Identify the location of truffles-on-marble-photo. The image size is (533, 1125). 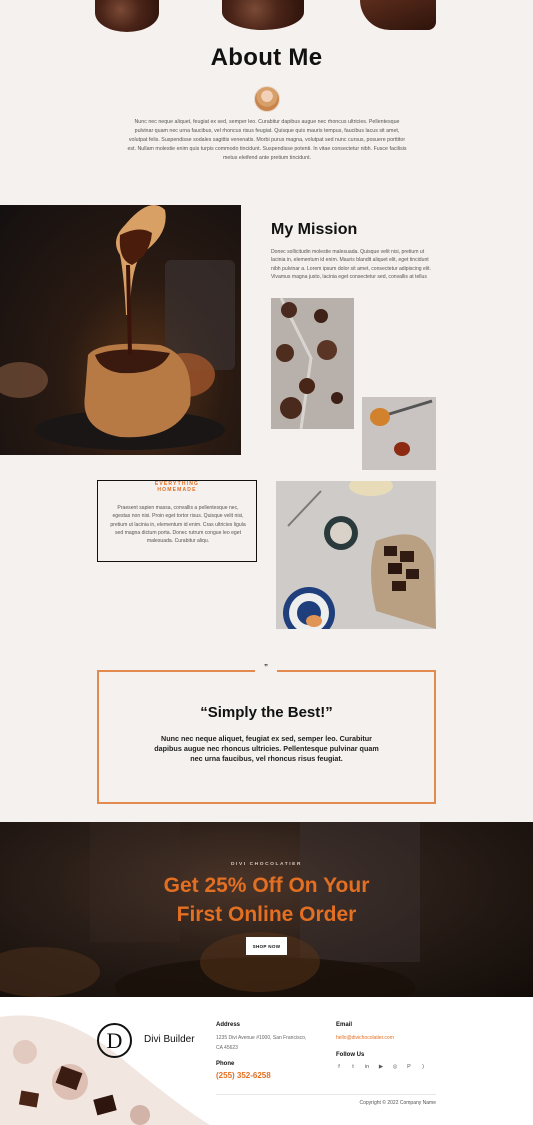
(312, 363).